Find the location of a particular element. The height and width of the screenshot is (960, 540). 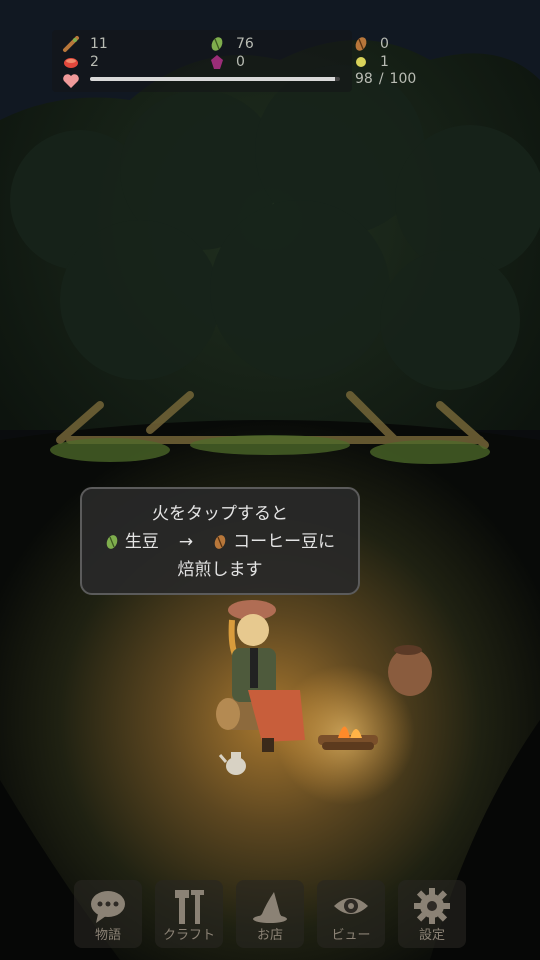

gem-icon is located at coordinates (217, 62).